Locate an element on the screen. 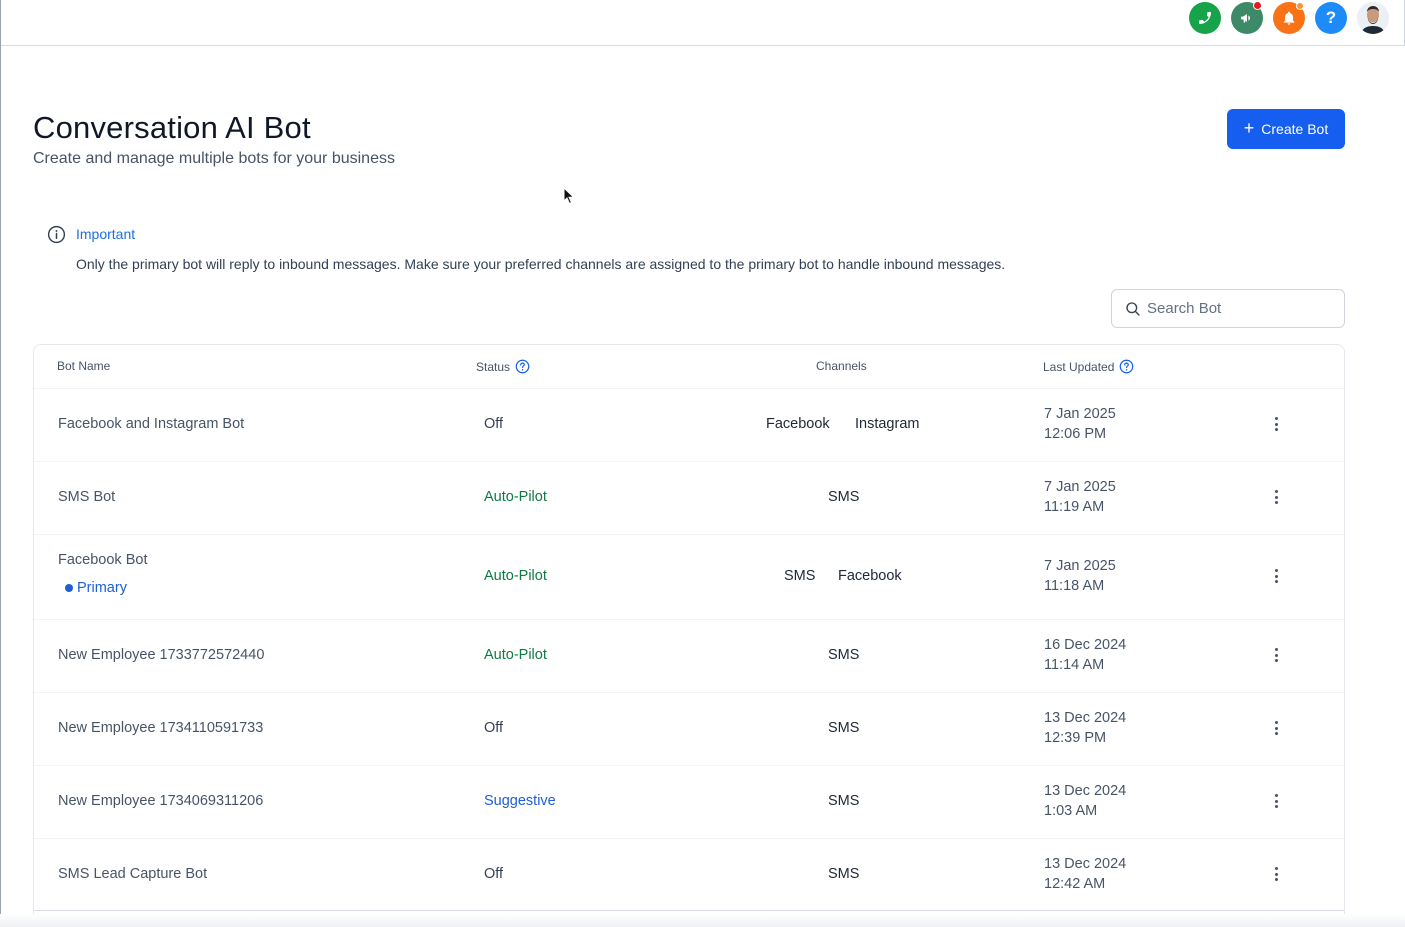 The width and height of the screenshot is (1405, 927). bell-icon is located at coordinates (1289, 18).